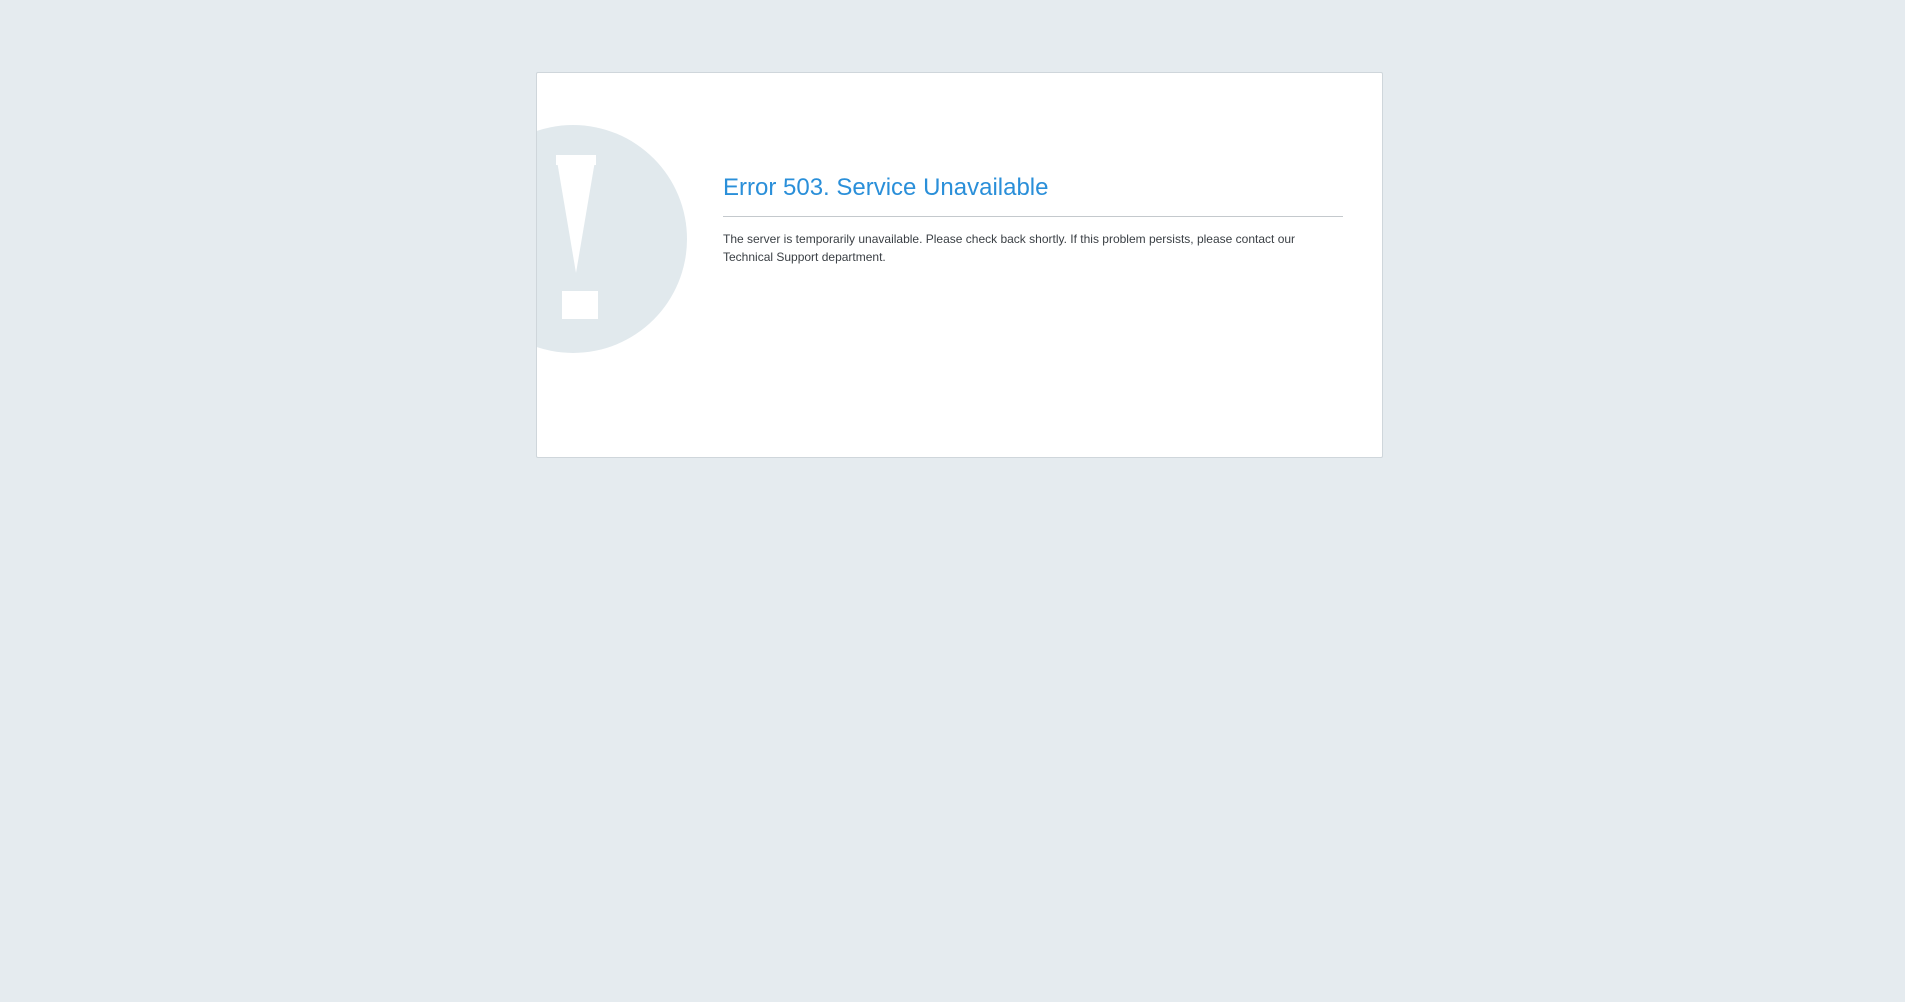 Image resolution: width=1905 pixels, height=1002 pixels. What do you see at coordinates (1033, 216) in the screenshot?
I see `divider` at bounding box center [1033, 216].